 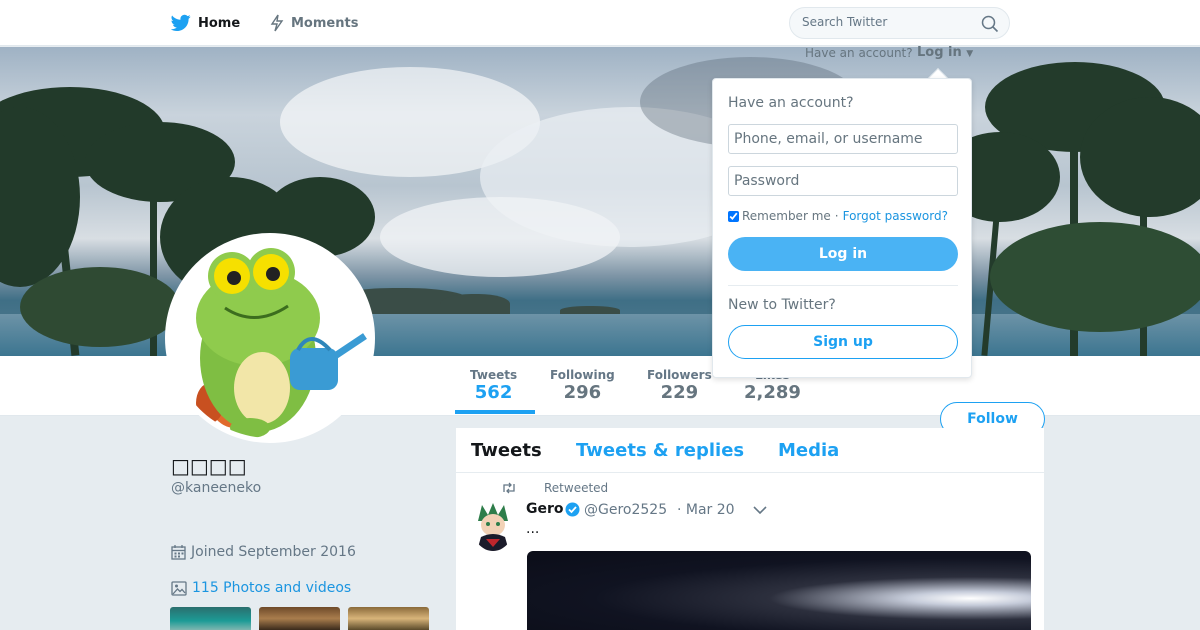 What do you see at coordinates (216, 488) in the screenshot?
I see `profile-handle: @kaneeneko` at bounding box center [216, 488].